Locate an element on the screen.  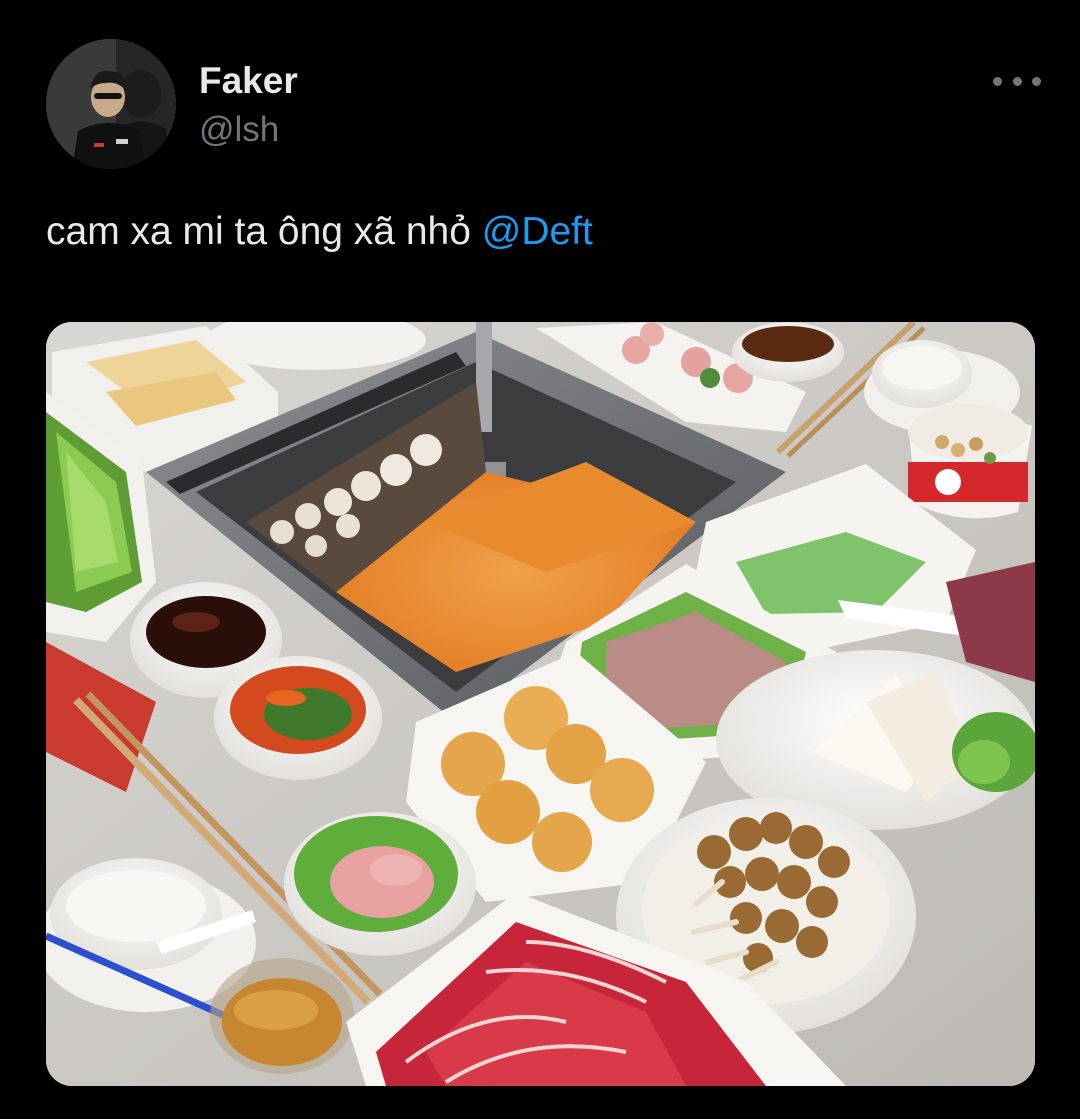
mention-link: @Deft is located at coordinates (537, 231).